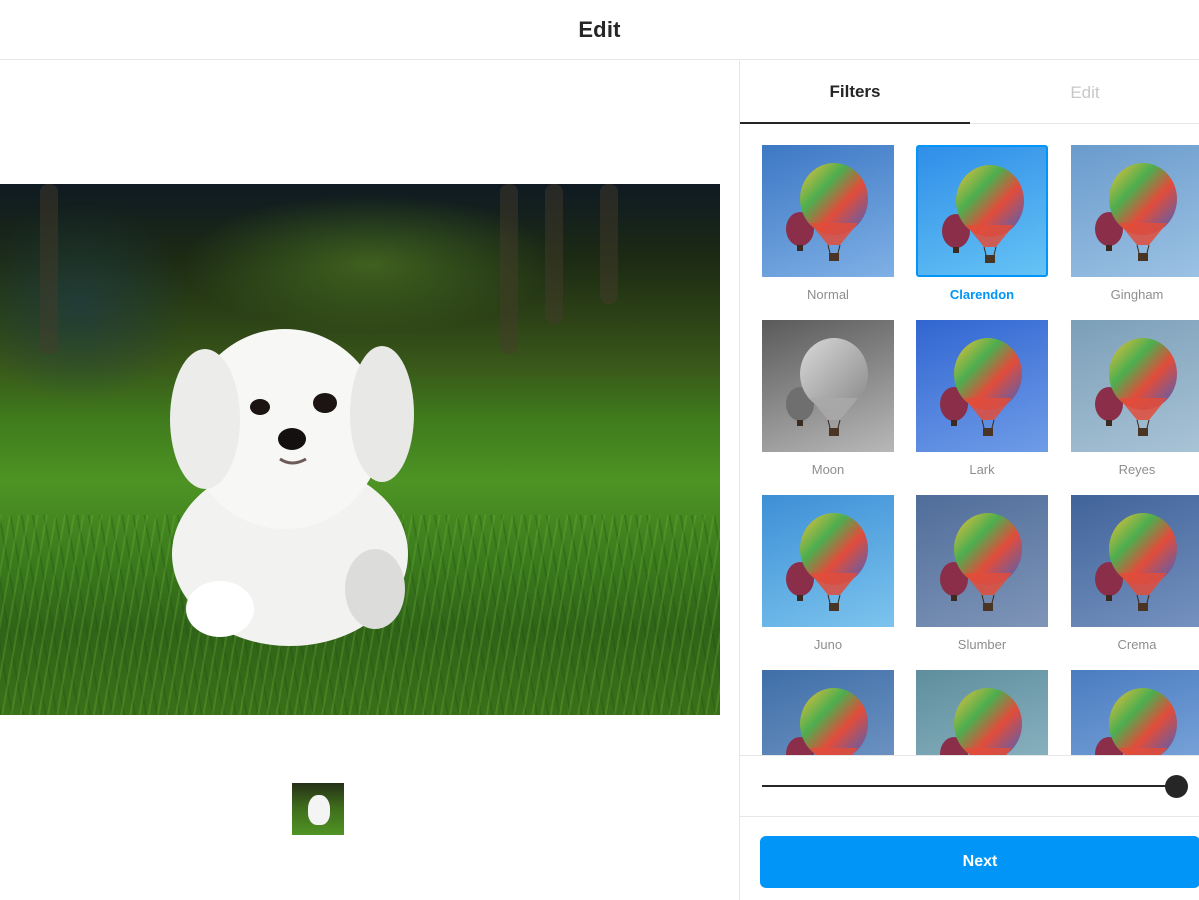 The width and height of the screenshot is (1199, 900). I want to click on filter-option: Clarendon, so click(982, 225).